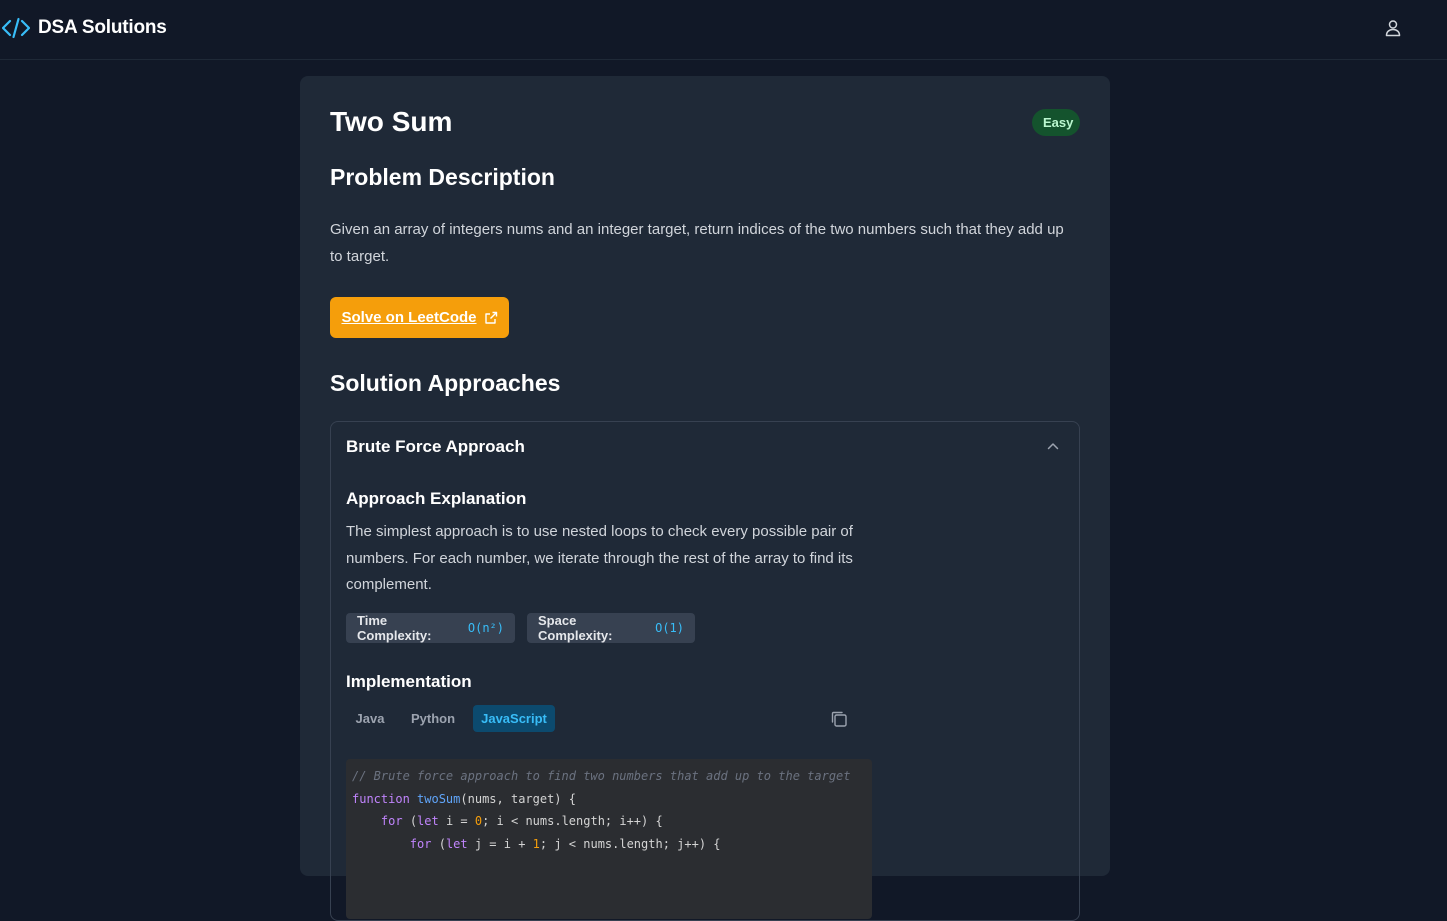 This screenshot has height=921, width=1447. Describe the element at coordinates (705, 448) in the screenshot. I see `approach-toggle: Brute Force Approach` at that location.